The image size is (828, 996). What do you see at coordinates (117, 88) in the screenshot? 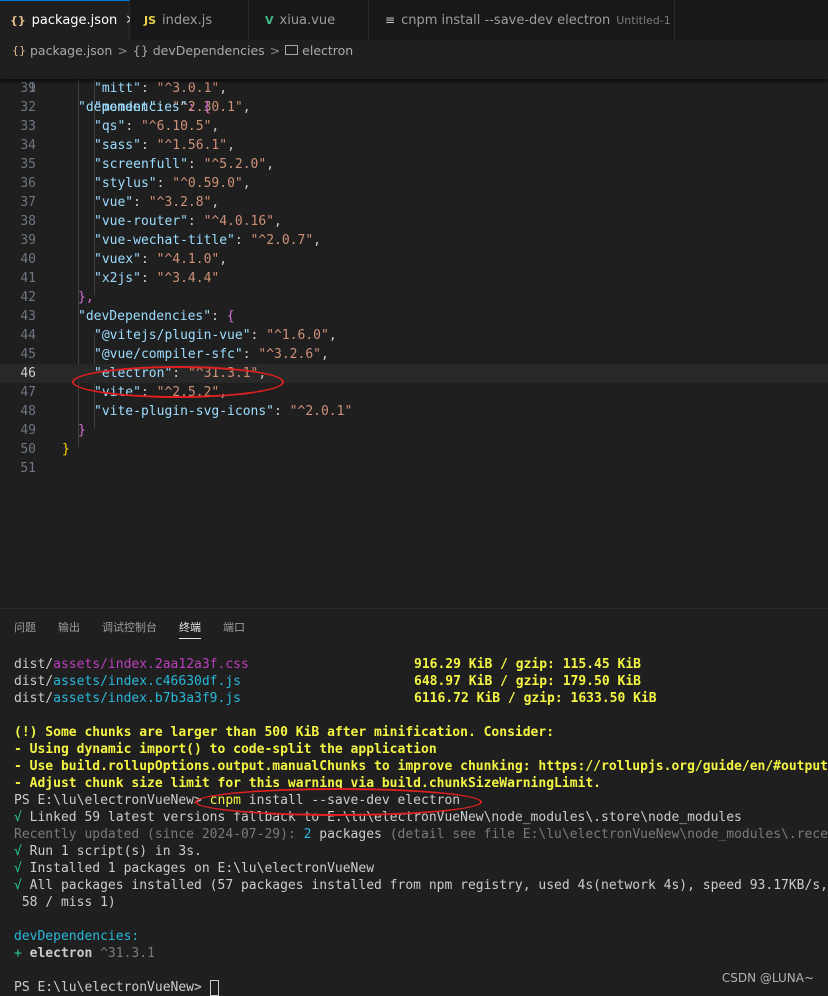
I see `json-key: "mitt"` at bounding box center [117, 88].